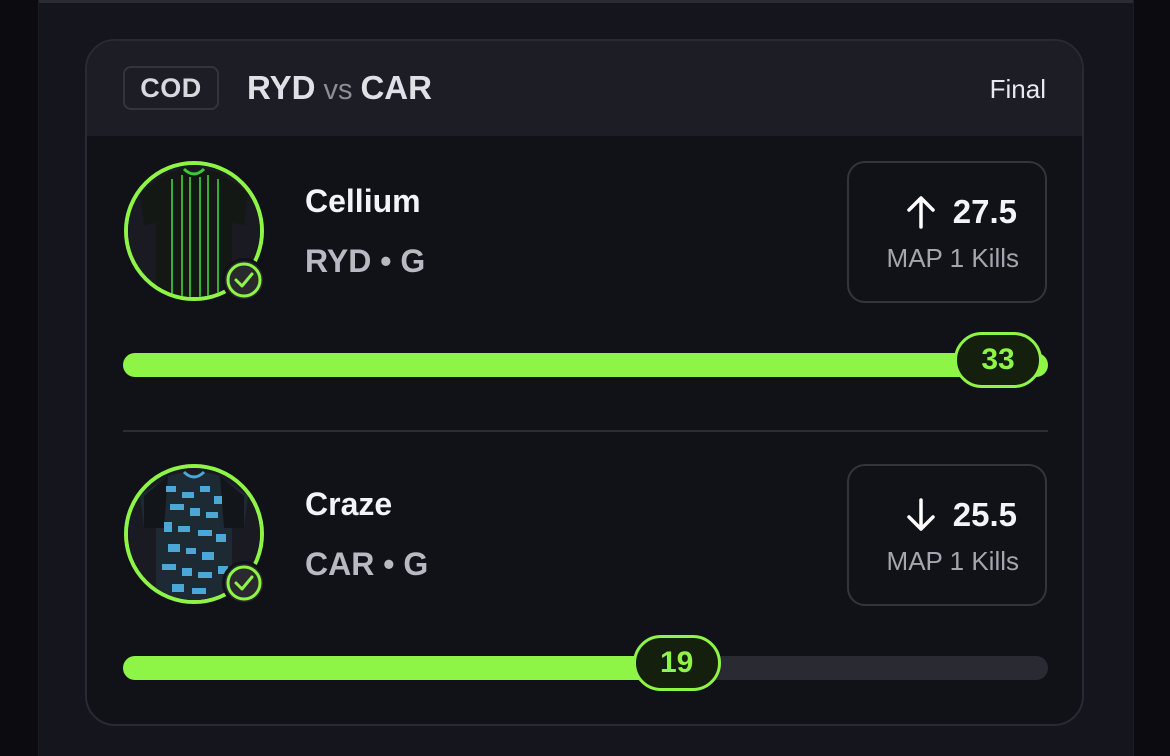 This screenshot has height=756, width=1170. I want to click on row-divider, so click(585, 431).